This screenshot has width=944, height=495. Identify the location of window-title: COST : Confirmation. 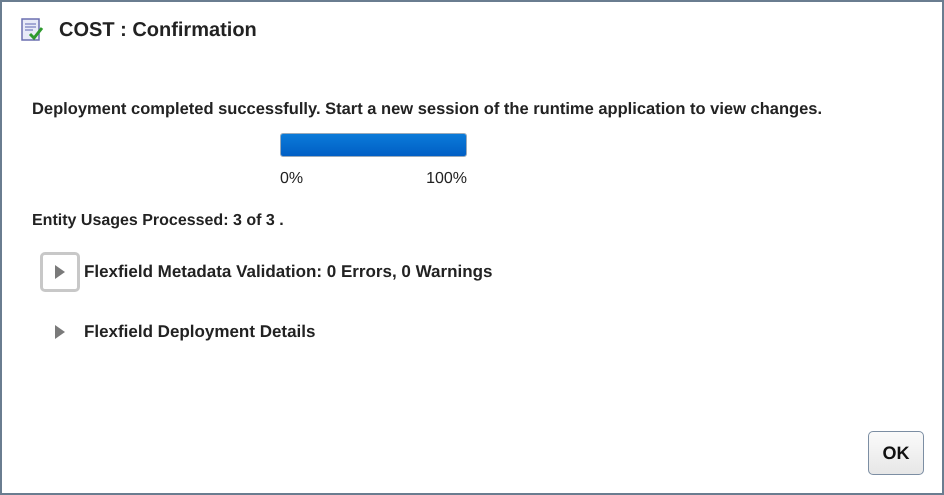
(158, 30).